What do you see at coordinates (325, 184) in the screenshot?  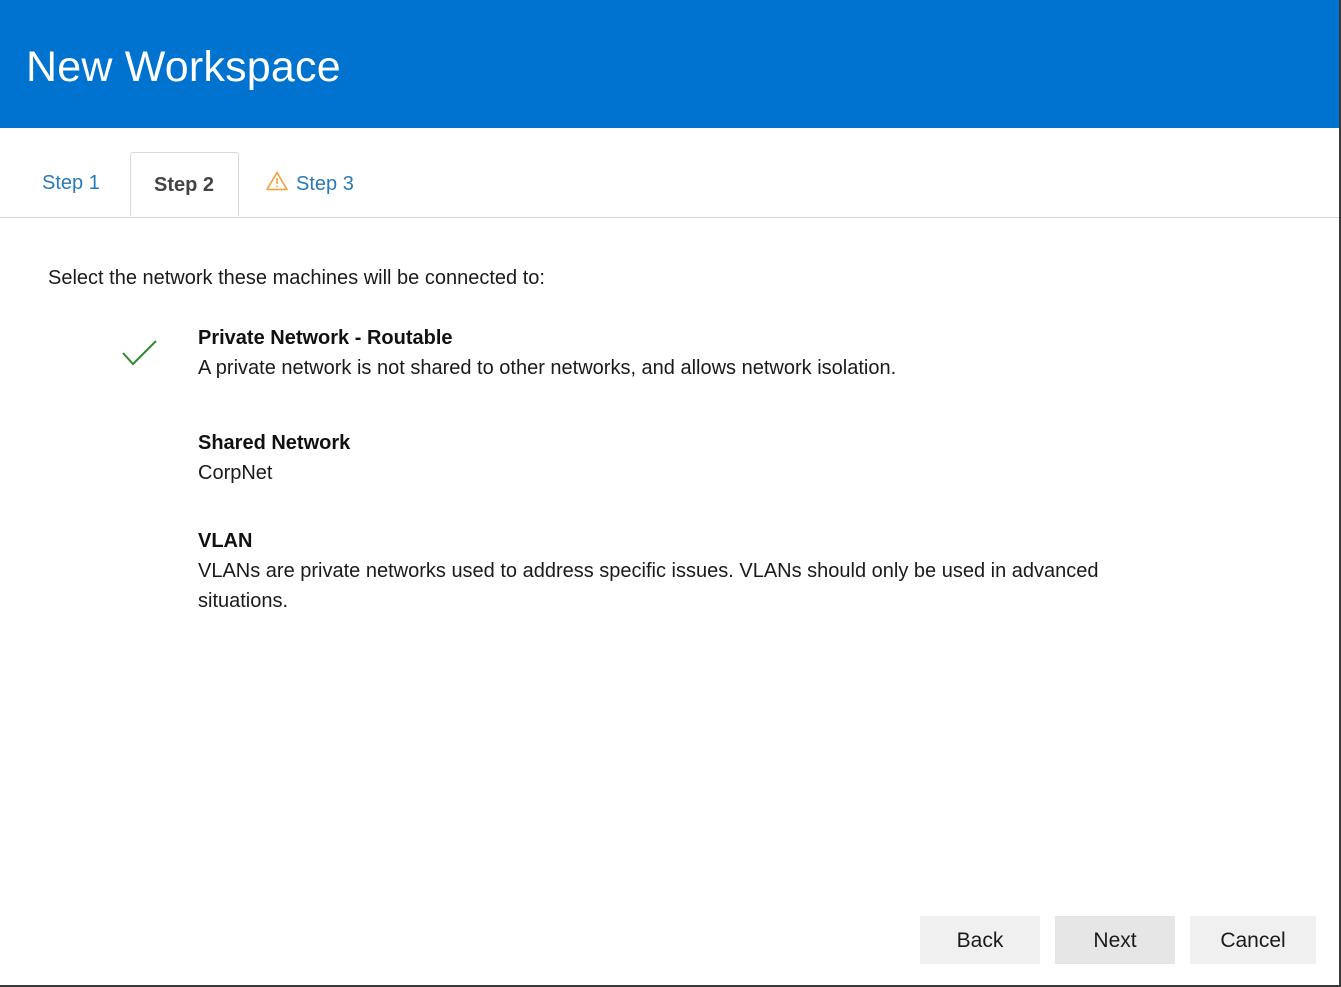 I see `tab-step-3-label: Step 3` at bounding box center [325, 184].